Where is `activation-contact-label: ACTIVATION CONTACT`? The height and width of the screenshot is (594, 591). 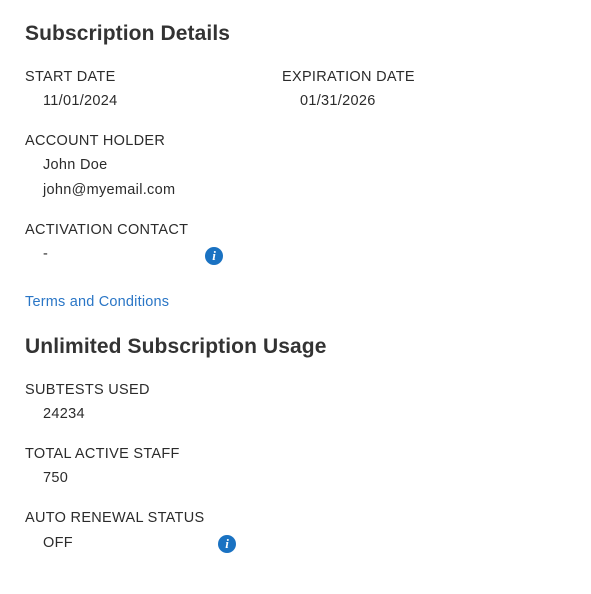
activation-contact-label: ACTIVATION CONTACT is located at coordinates (107, 230).